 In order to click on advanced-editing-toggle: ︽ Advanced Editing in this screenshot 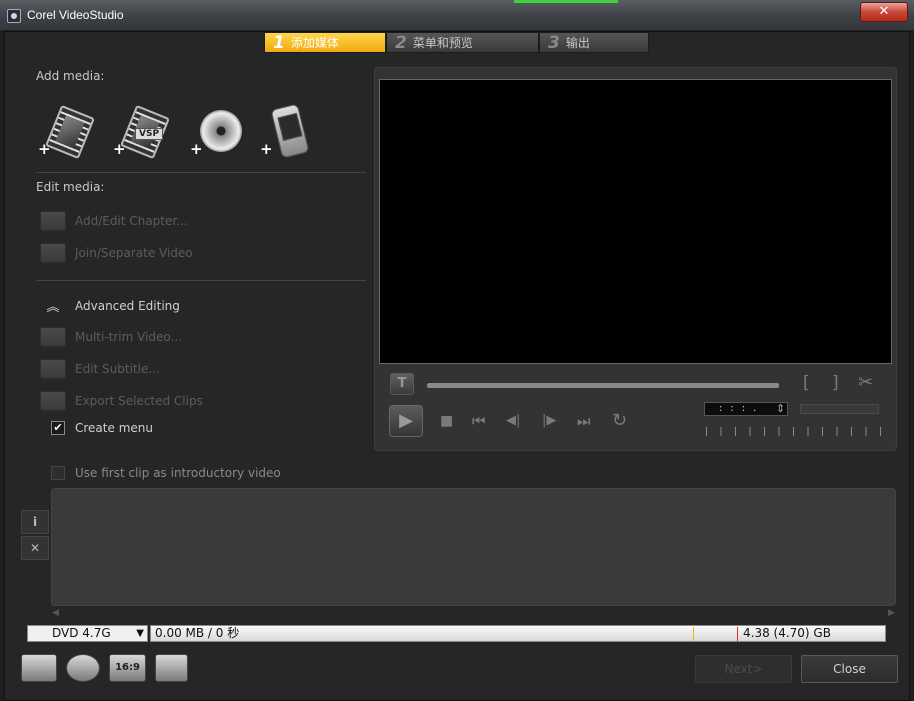, I will do `click(110, 306)`.